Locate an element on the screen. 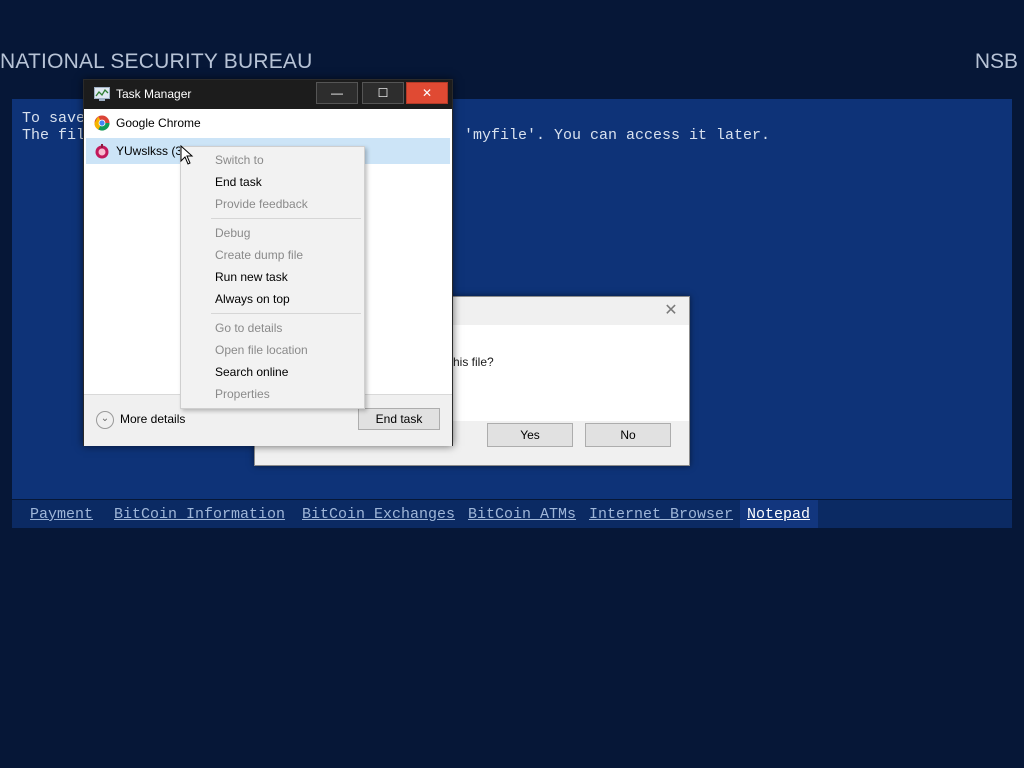 The image size is (1024, 768). menu-item-end-task: End task is located at coordinates (238, 182).